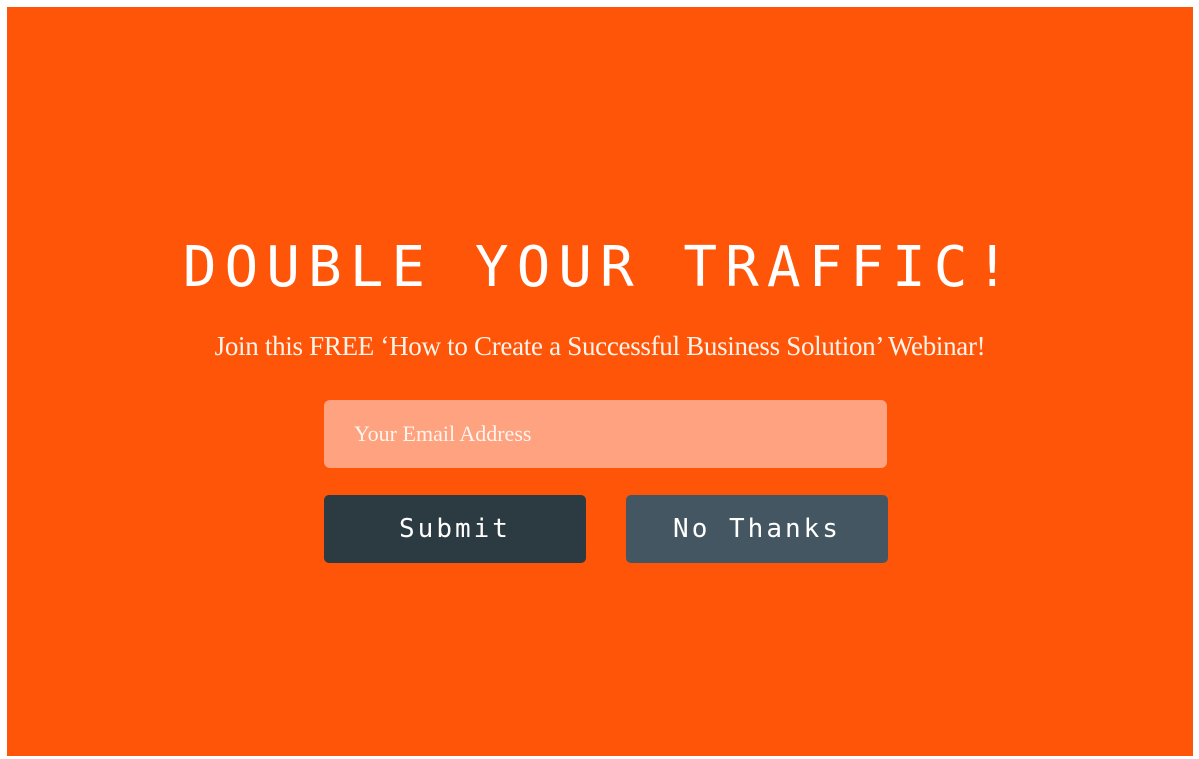  I want to click on no-thanks-button: No Thanks, so click(757, 529).